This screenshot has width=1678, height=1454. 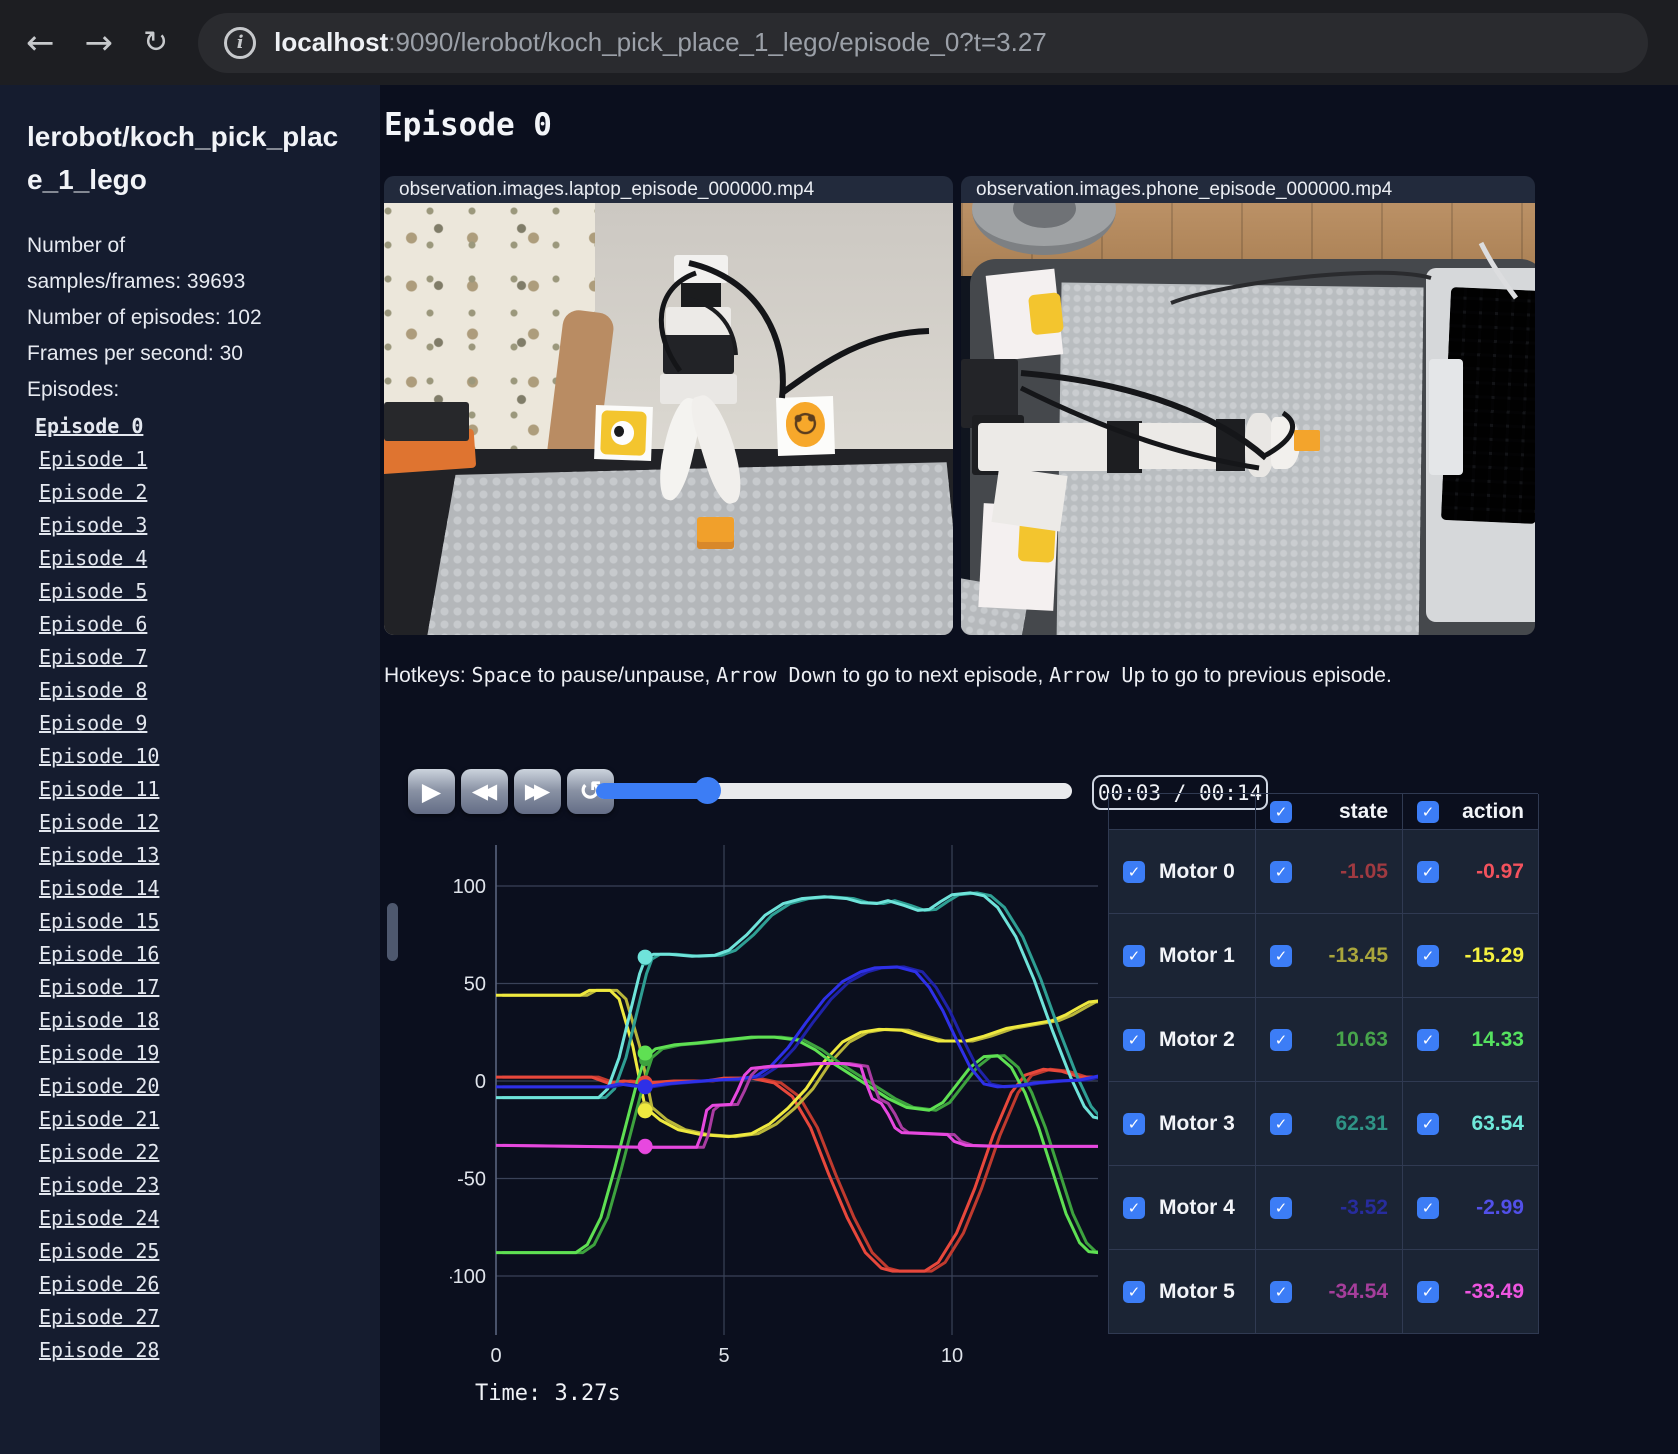 I want to click on site-info-icon: i, so click(x=240, y=42).